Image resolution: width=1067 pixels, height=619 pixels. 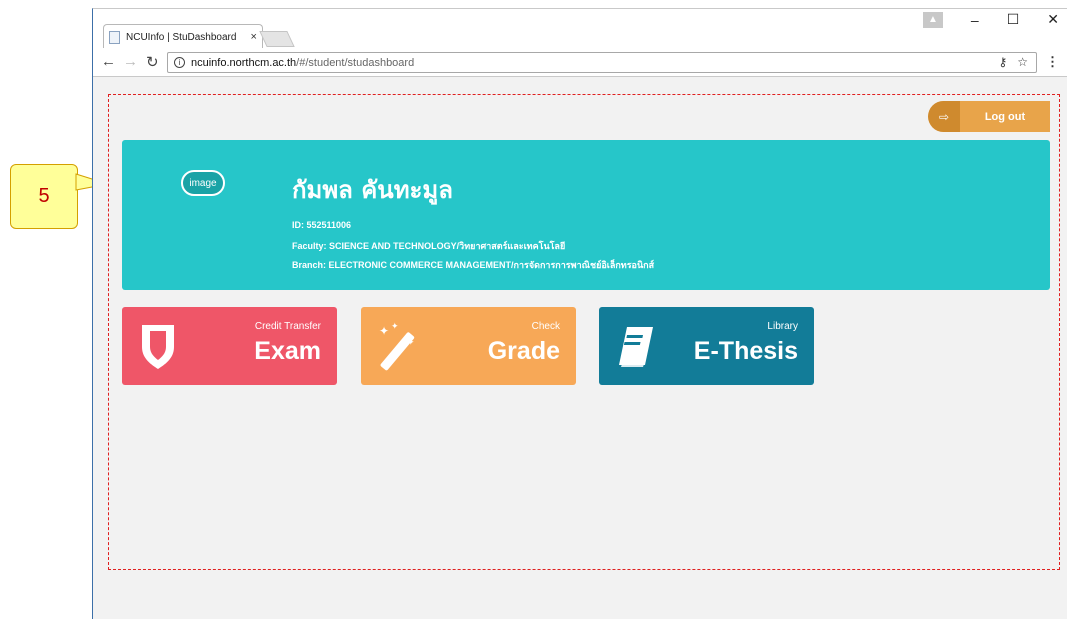 I want to click on reload-icon: ↻, so click(x=152, y=62).